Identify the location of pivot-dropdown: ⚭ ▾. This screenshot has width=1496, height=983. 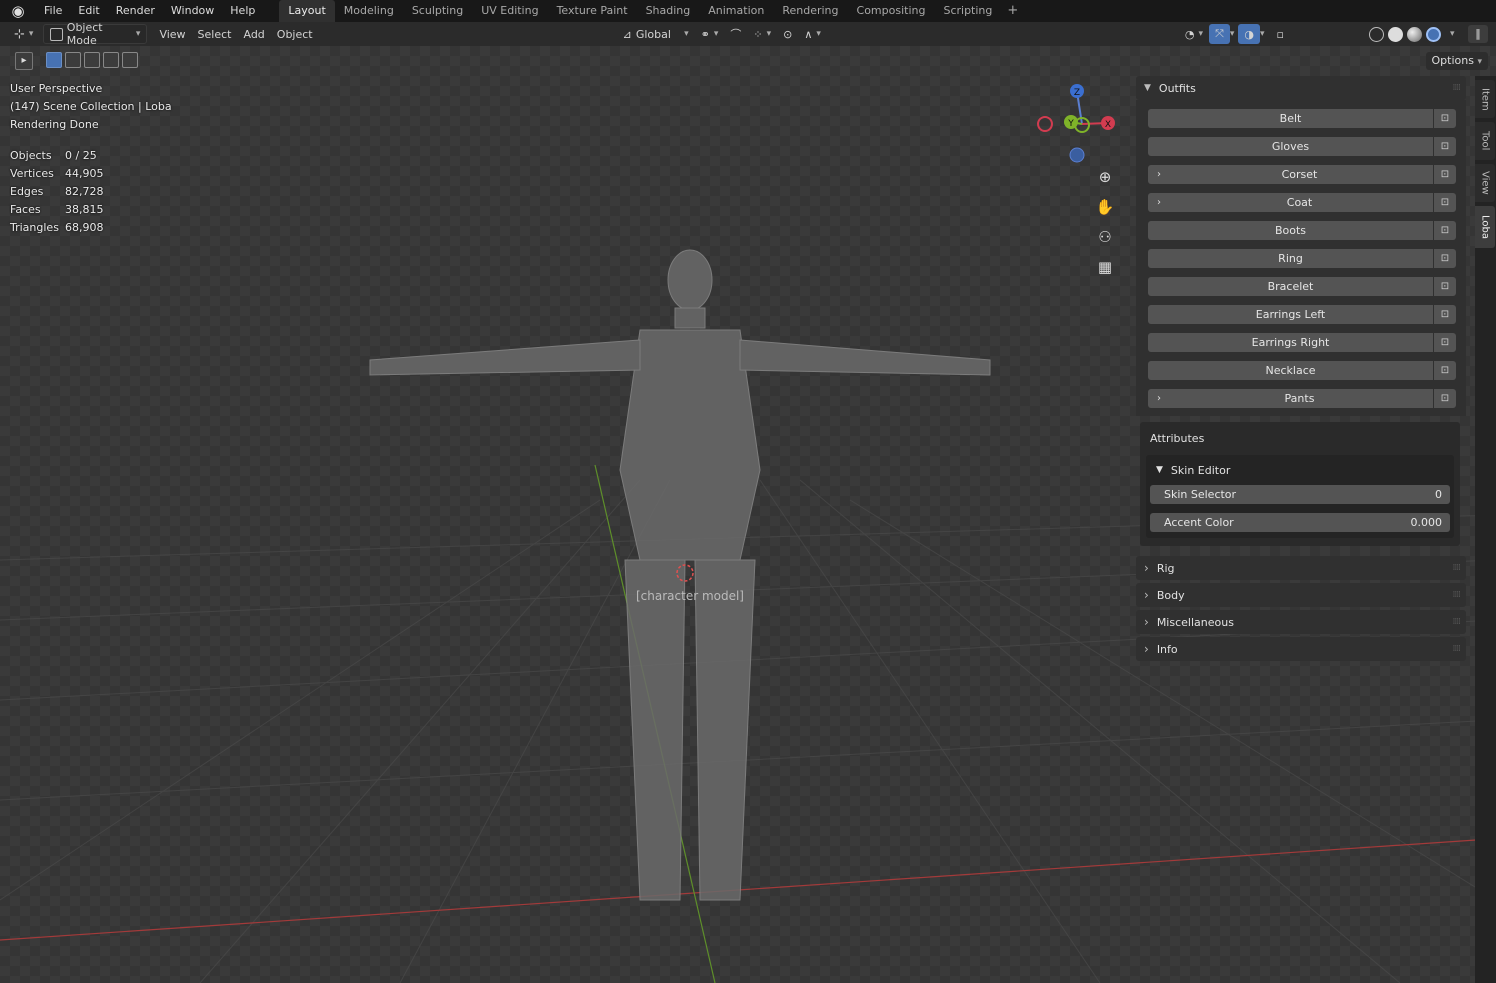
(710, 34).